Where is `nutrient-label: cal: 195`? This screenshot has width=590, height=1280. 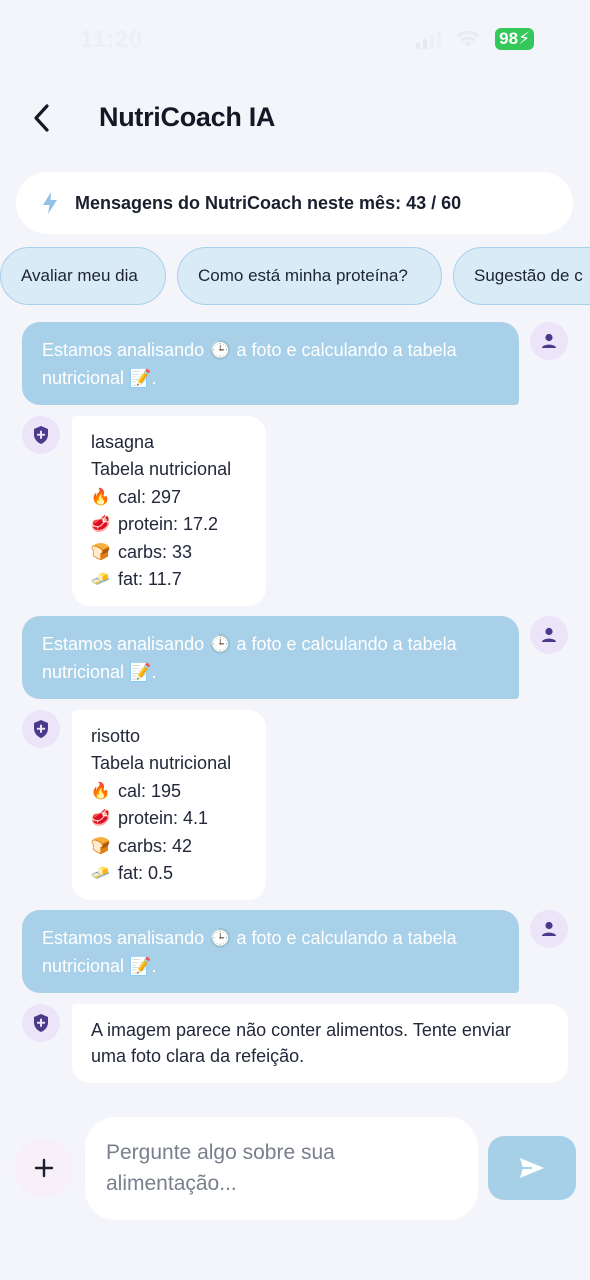 nutrient-label: cal: 195 is located at coordinates (150, 790).